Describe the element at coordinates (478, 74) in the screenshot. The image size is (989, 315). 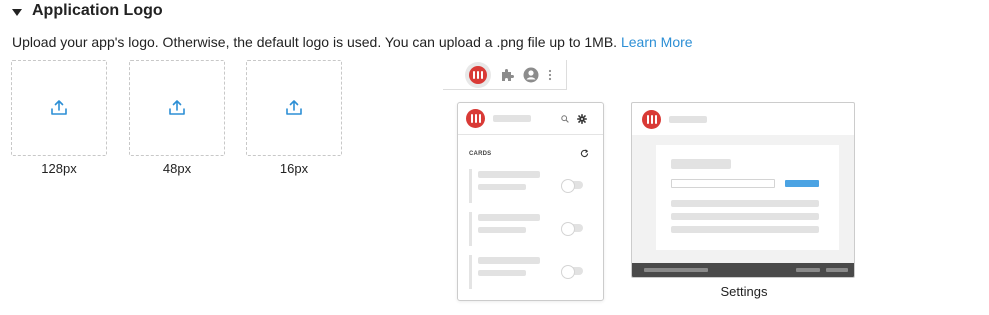
I see `extension-logo-icon` at that location.